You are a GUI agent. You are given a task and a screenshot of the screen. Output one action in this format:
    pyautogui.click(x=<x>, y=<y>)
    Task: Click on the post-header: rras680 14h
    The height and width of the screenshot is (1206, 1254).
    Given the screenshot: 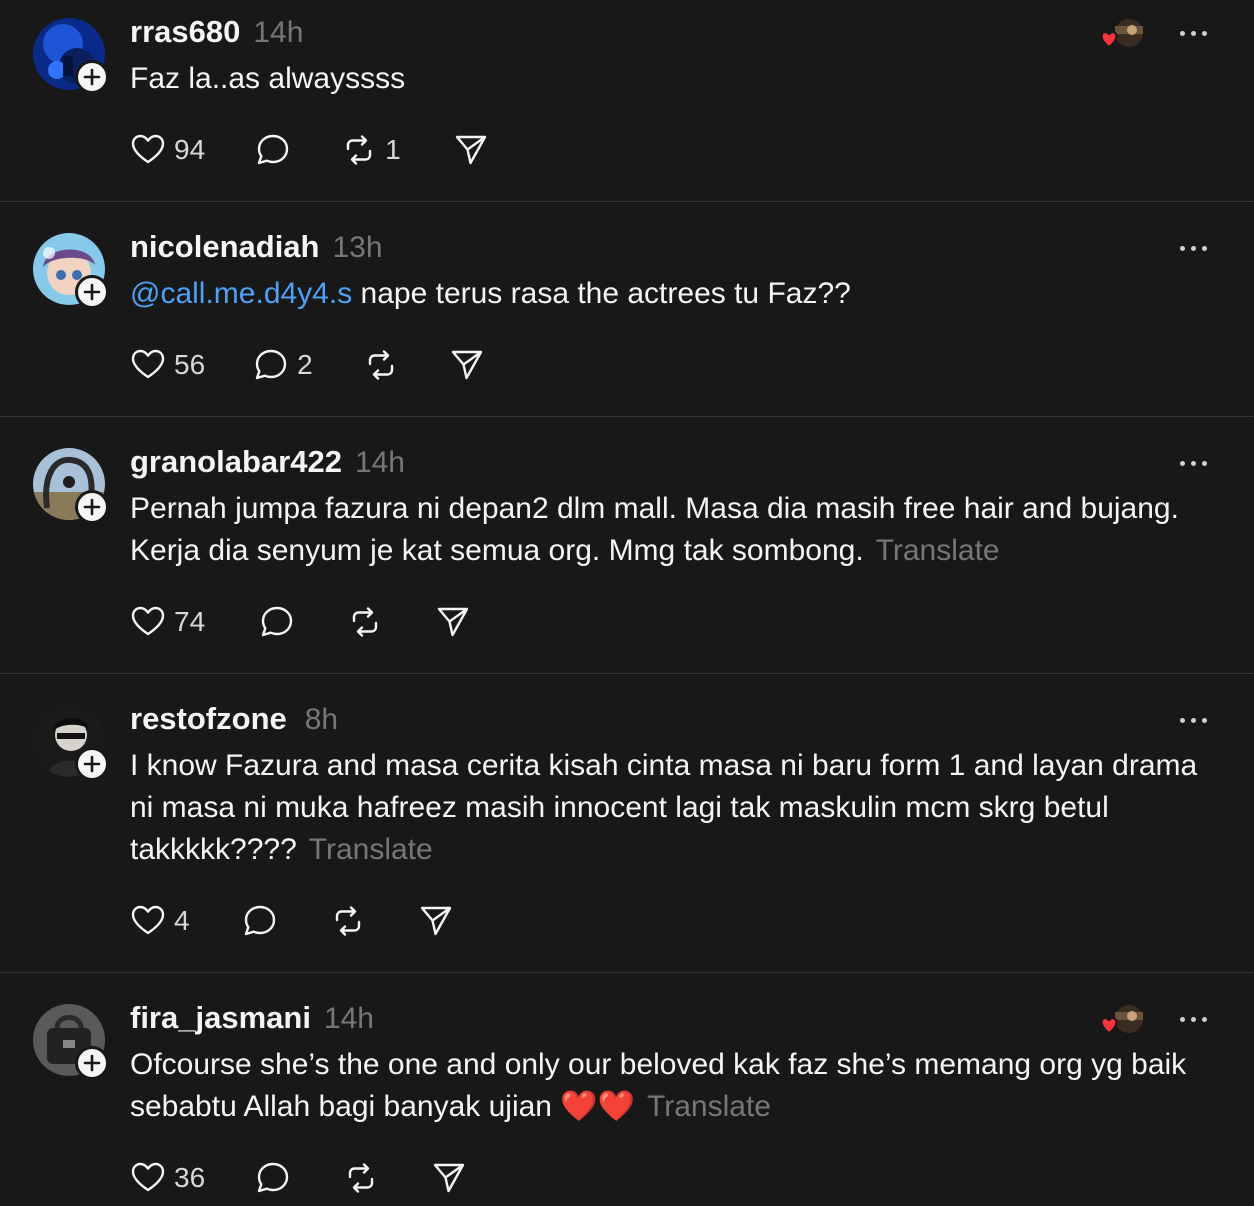 What is the action you would take?
    pyautogui.click(x=216, y=34)
    